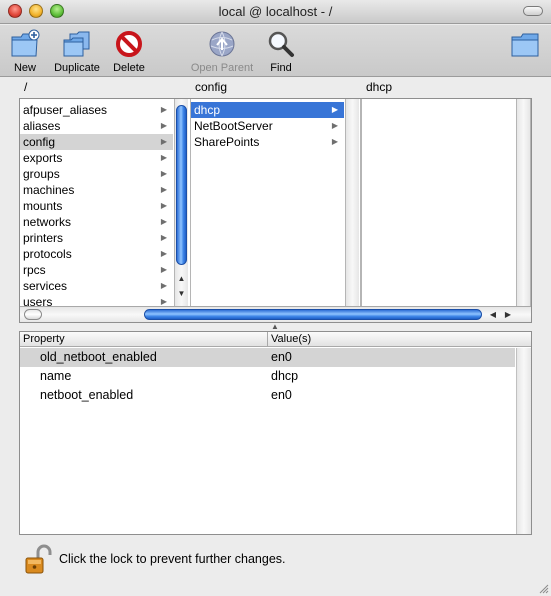 This screenshot has width=551, height=596. I want to click on column-header-values: Value(s), so click(291, 339).